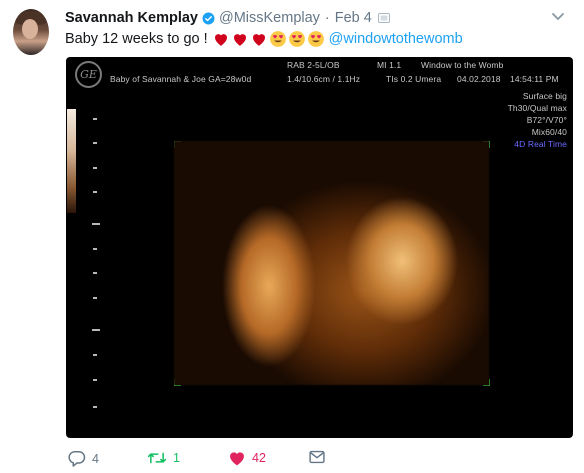 The image size is (584, 473). I want to click on tweet-actions: 4 1 42, so click(266, 461).